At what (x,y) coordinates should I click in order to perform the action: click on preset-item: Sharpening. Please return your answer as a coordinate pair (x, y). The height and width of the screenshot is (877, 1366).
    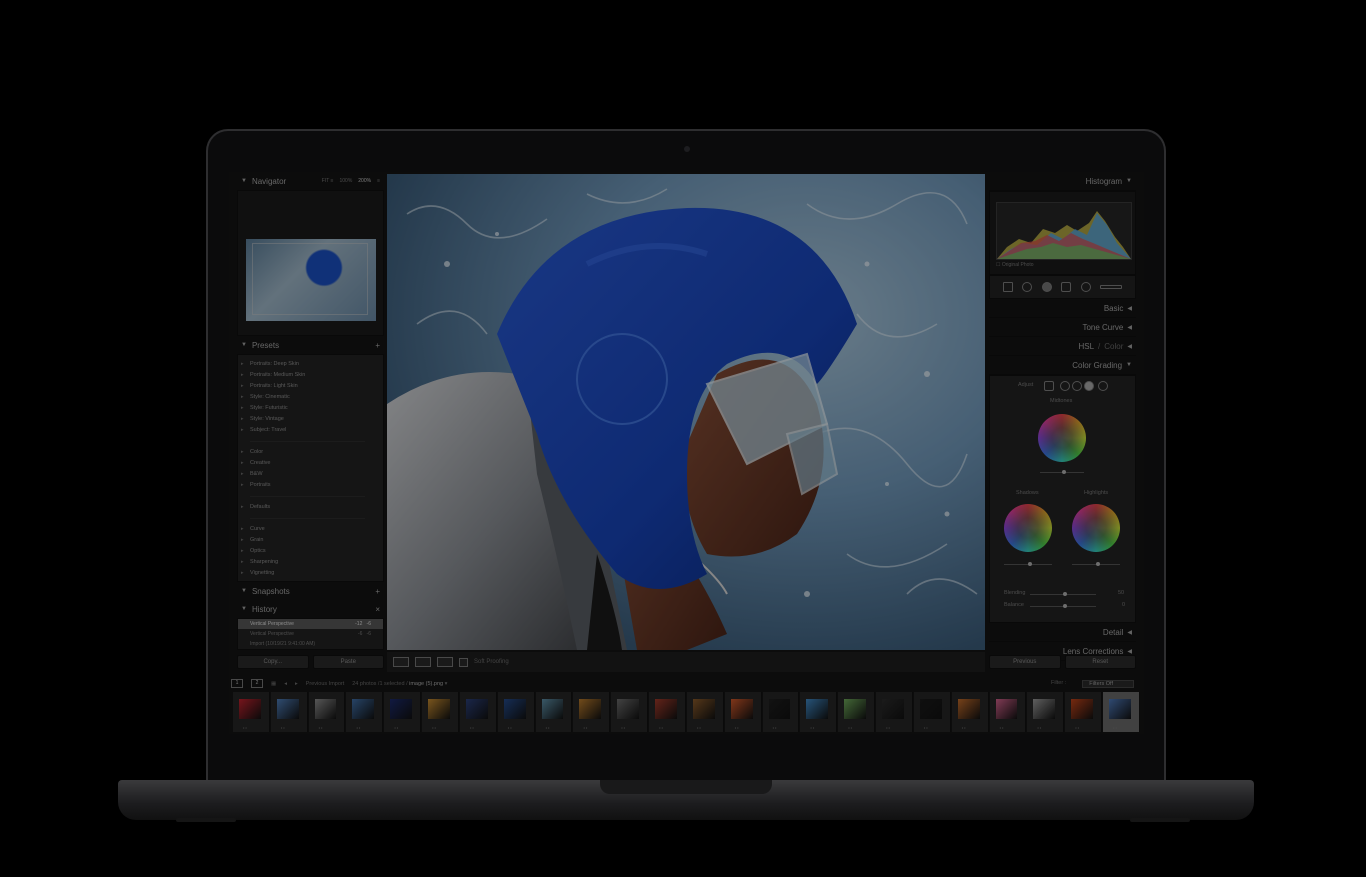
    Looking at the image, I should click on (310, 562).